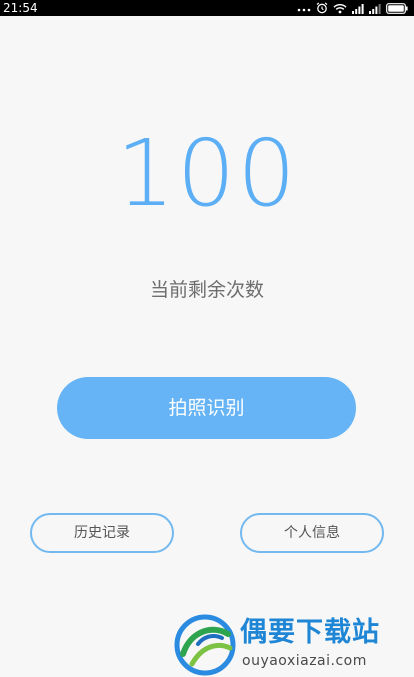 This screenshot has height=677, width=414. Describe the element at coordinates (304, 661) in the screenshot. I see `watermark-url: ouyaoxiazai.com` at that location.